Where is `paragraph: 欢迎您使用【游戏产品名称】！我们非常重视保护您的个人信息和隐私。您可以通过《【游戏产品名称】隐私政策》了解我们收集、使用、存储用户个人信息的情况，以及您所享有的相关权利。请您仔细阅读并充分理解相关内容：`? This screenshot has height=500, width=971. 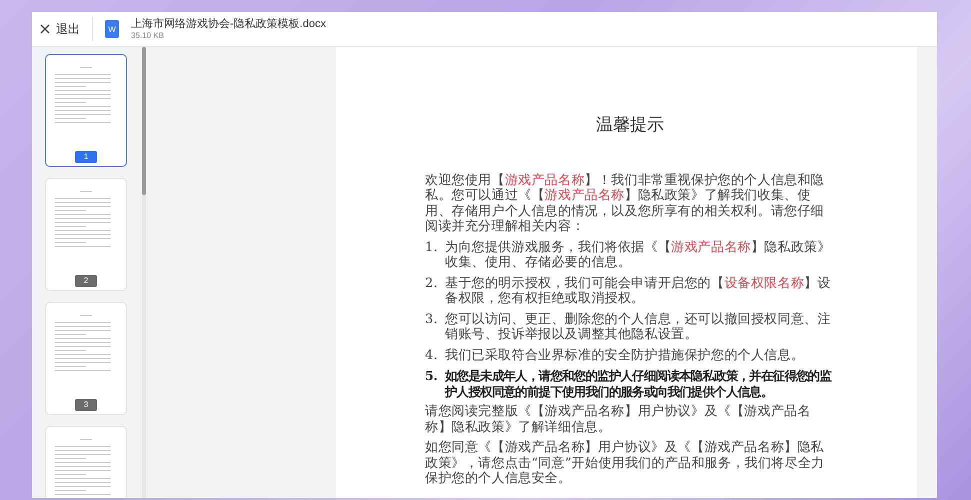
paragraph: 欢迎您使用【游戏产品名称】！我们非常重视保护您的个人信息和隐私。您可以通过《【游戏产品名称】隐私政策》了解我们收集、使用、存储用户个人信息的情况，以及您所享有的相关权利。请您仔细阅读并充分理解相关内容： is located at coordinates (625, 203).